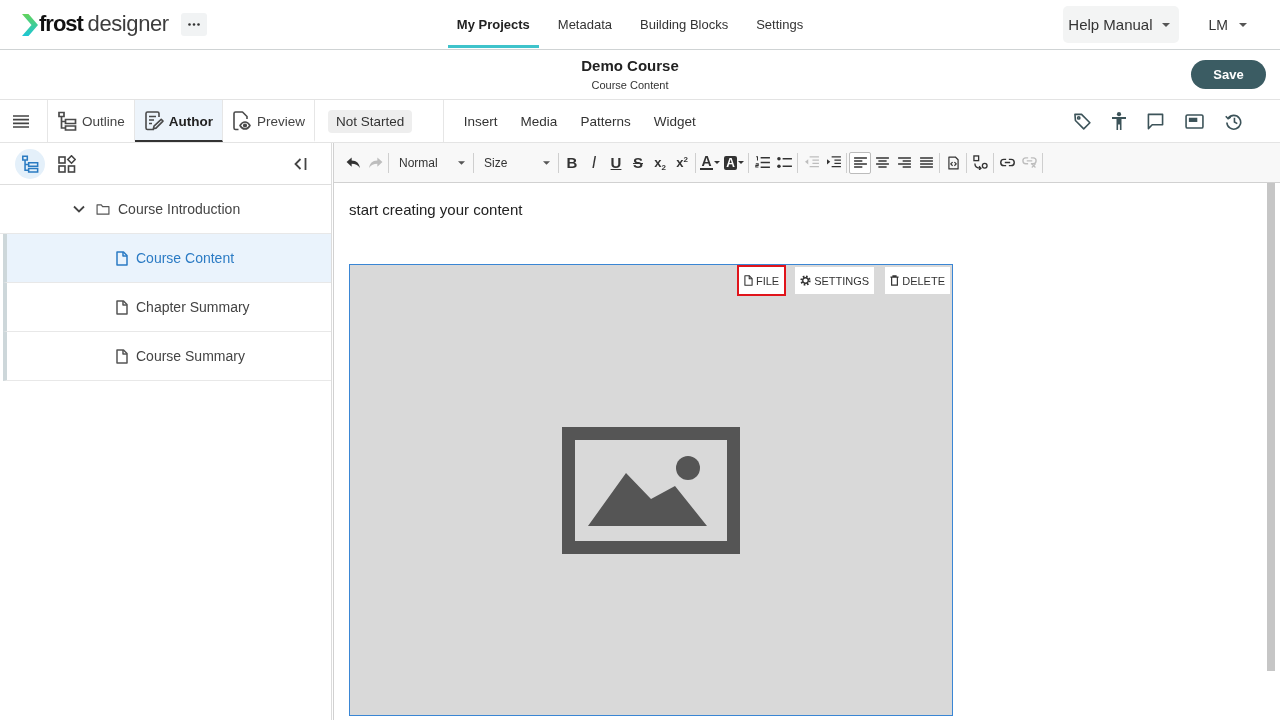 The width and height of the screenshot is (1280, 720). What do you see at coordinates (762, 162) in the screenshot?
I see `numbered-list-icon` at bounding box center [762, 162].